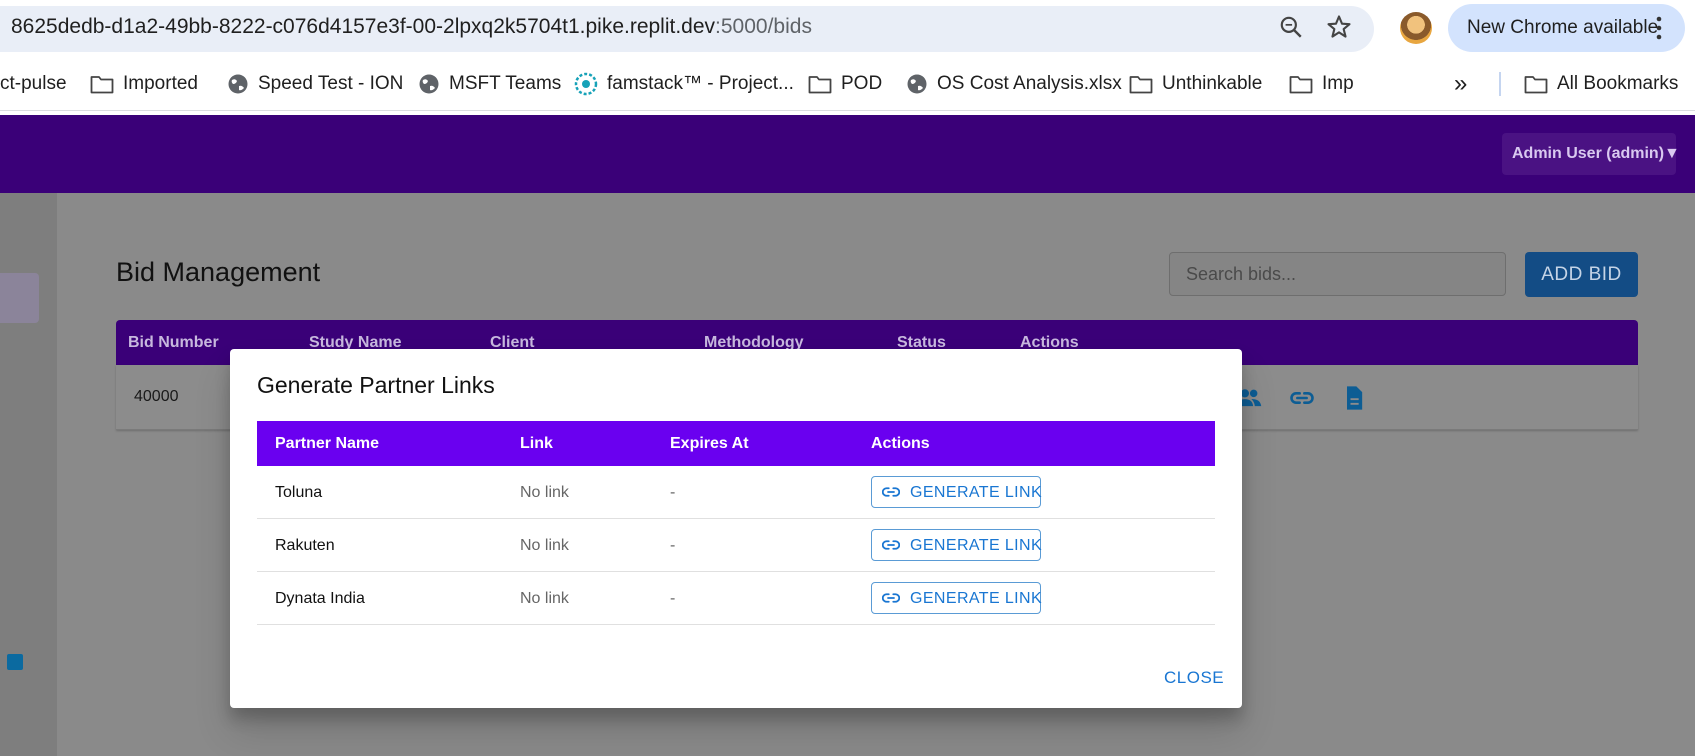  I want to click on bookmark-folder: Unthinkable, so click(1195, 84).